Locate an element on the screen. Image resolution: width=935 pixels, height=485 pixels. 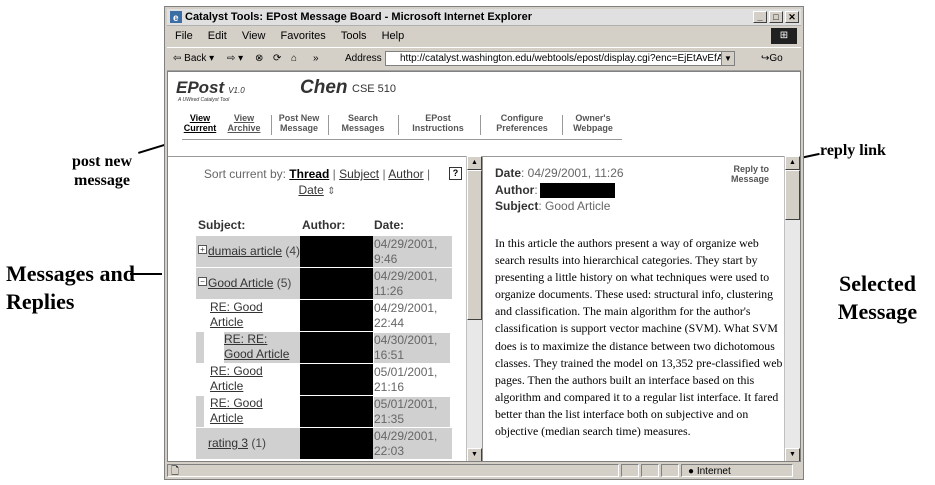
message-date: 04/29/2001, 22:03 is located at coordinates (406, 443).